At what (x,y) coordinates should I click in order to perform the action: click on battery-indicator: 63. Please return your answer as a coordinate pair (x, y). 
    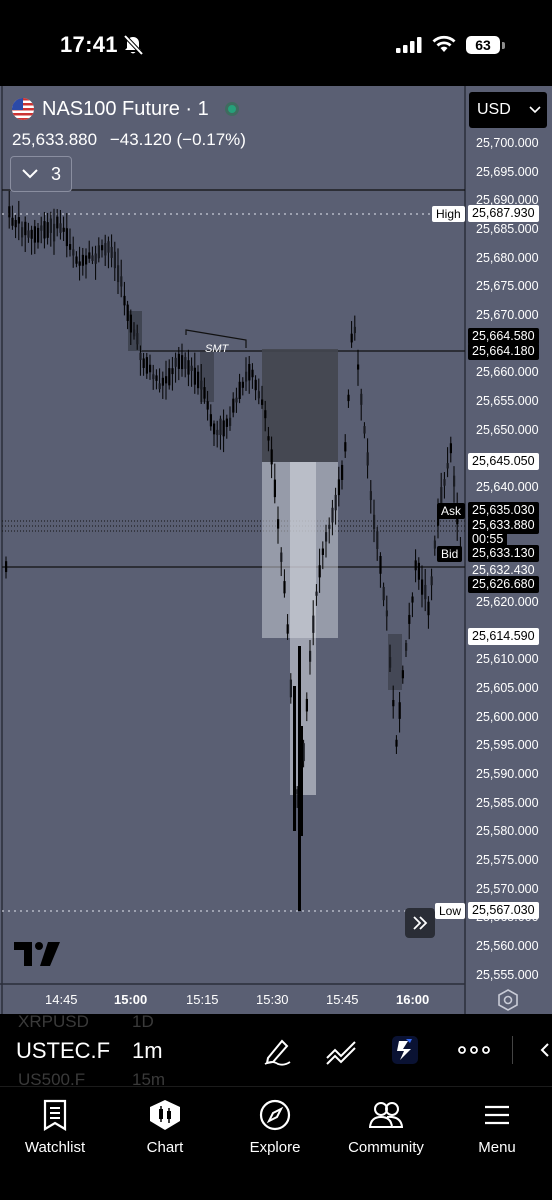
    Looking at the image, I should click on (483, 45).